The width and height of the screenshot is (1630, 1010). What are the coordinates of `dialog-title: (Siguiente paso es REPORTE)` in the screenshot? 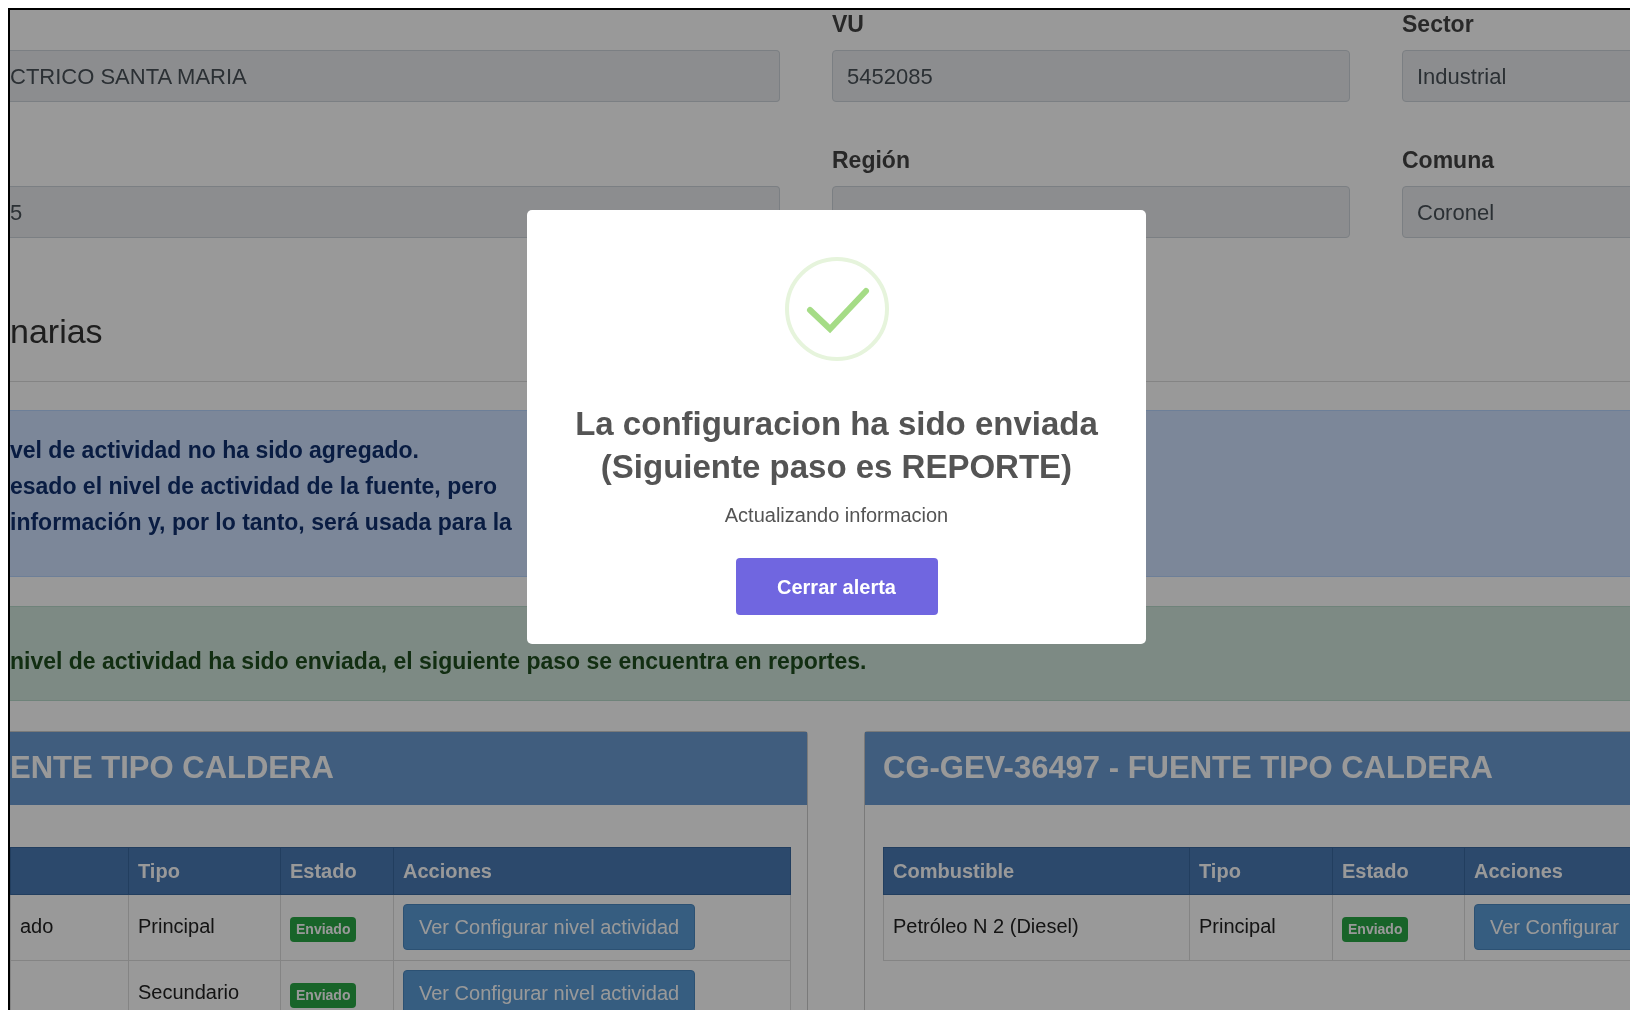 It's located at (836, 467).